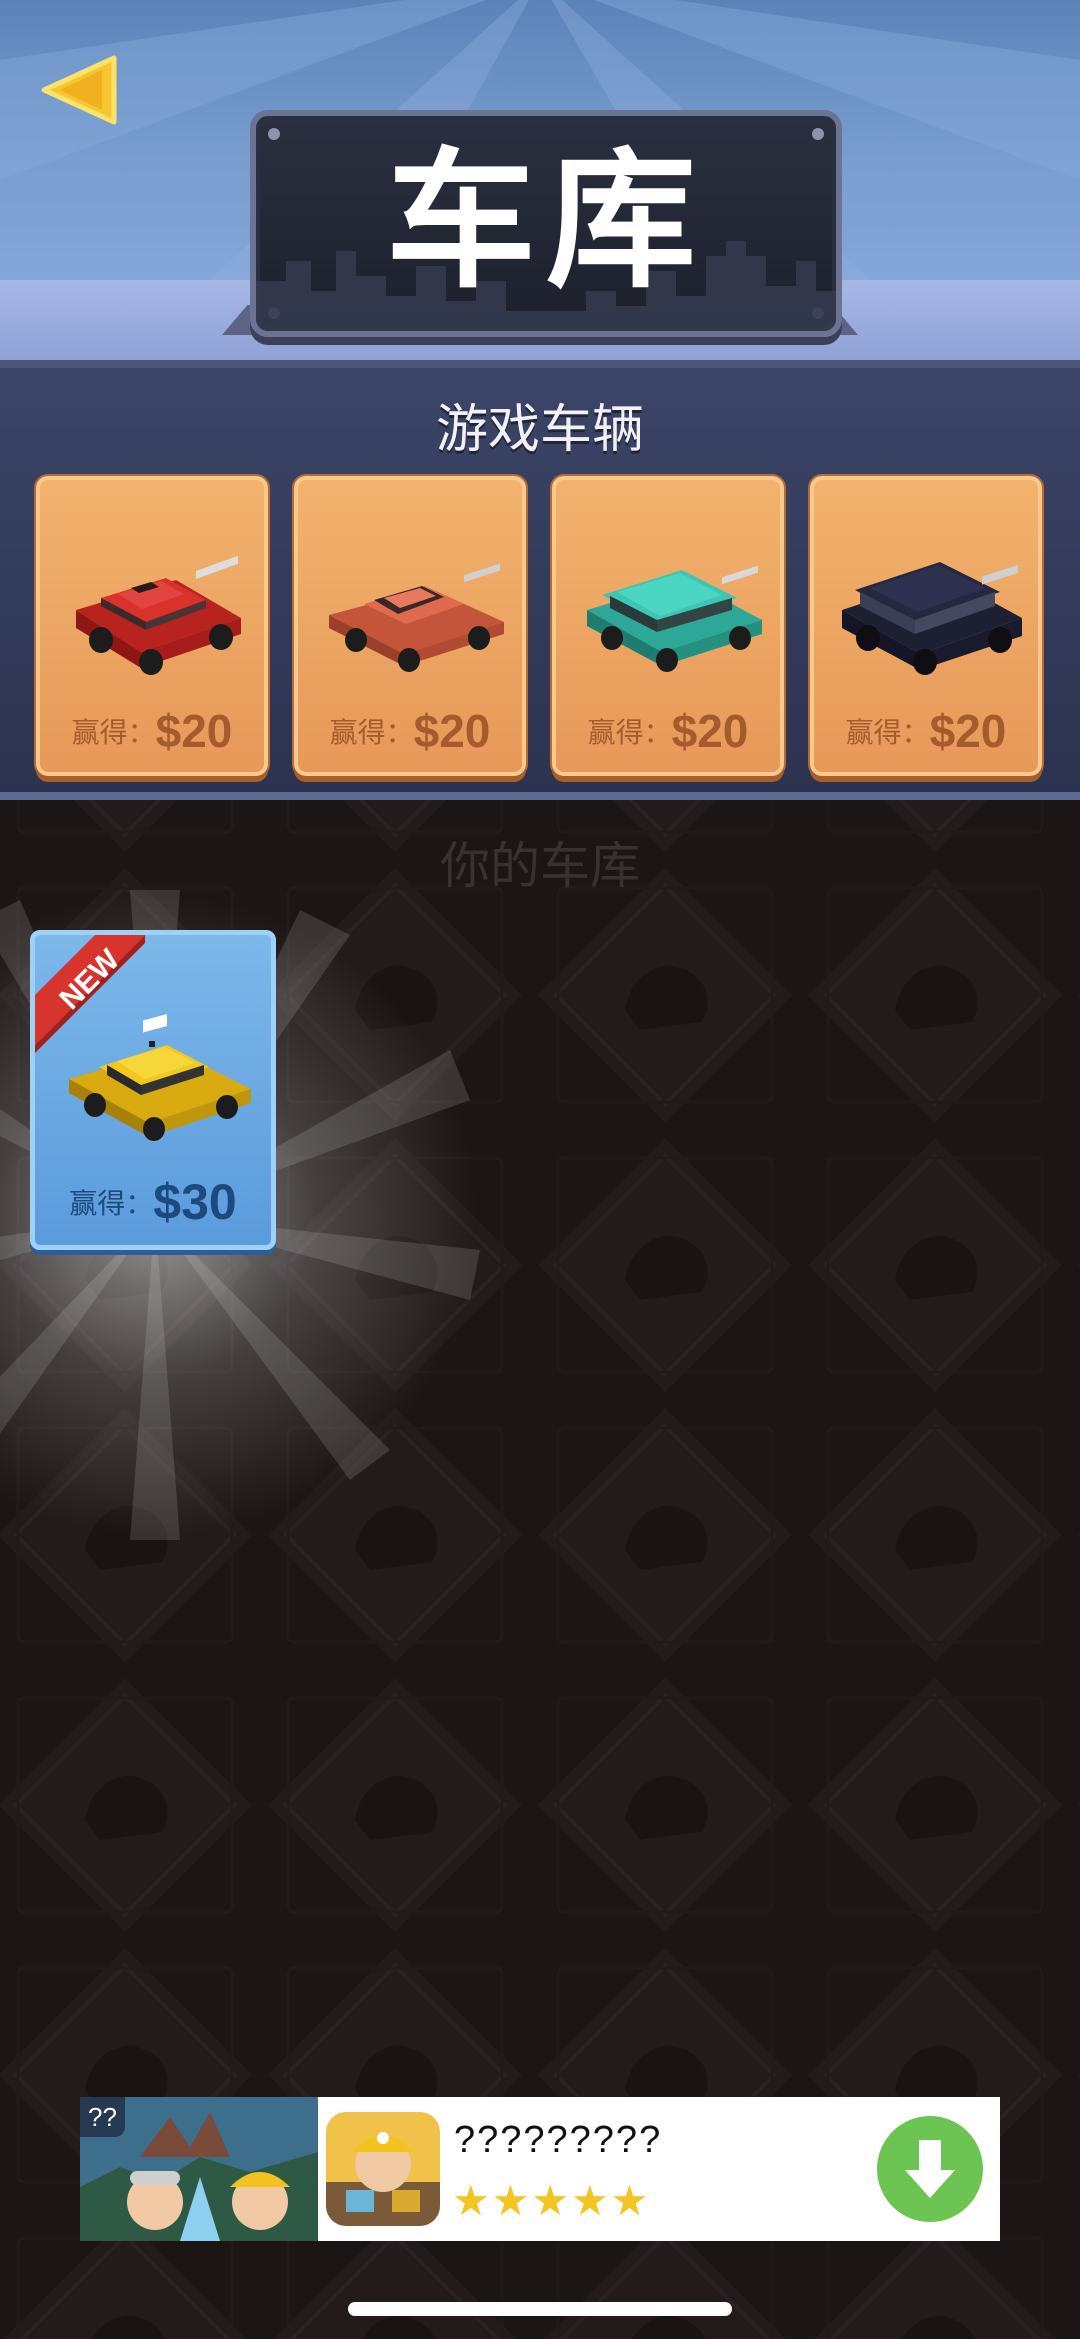  I want to click on vehicle-card-red-hatchback: 赢得：$20, so click(152, 626).